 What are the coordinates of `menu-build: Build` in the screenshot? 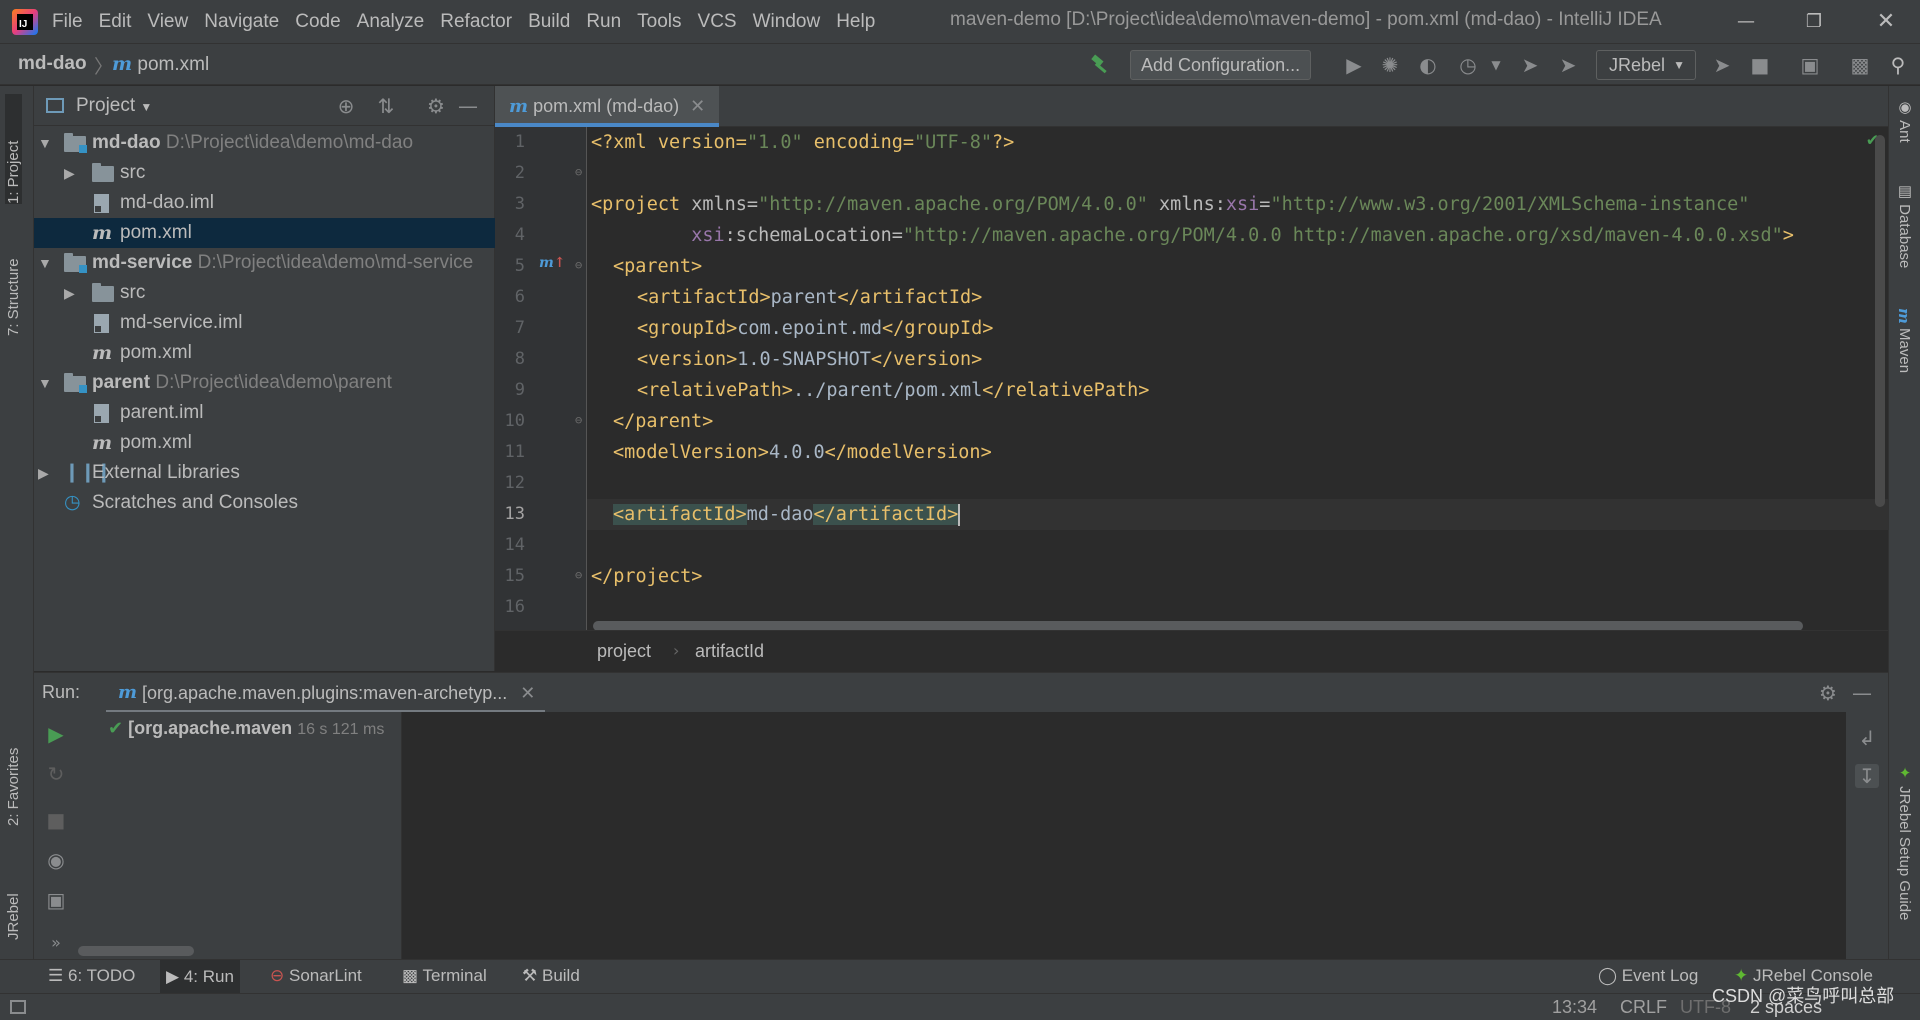 It's located at (549, 22).